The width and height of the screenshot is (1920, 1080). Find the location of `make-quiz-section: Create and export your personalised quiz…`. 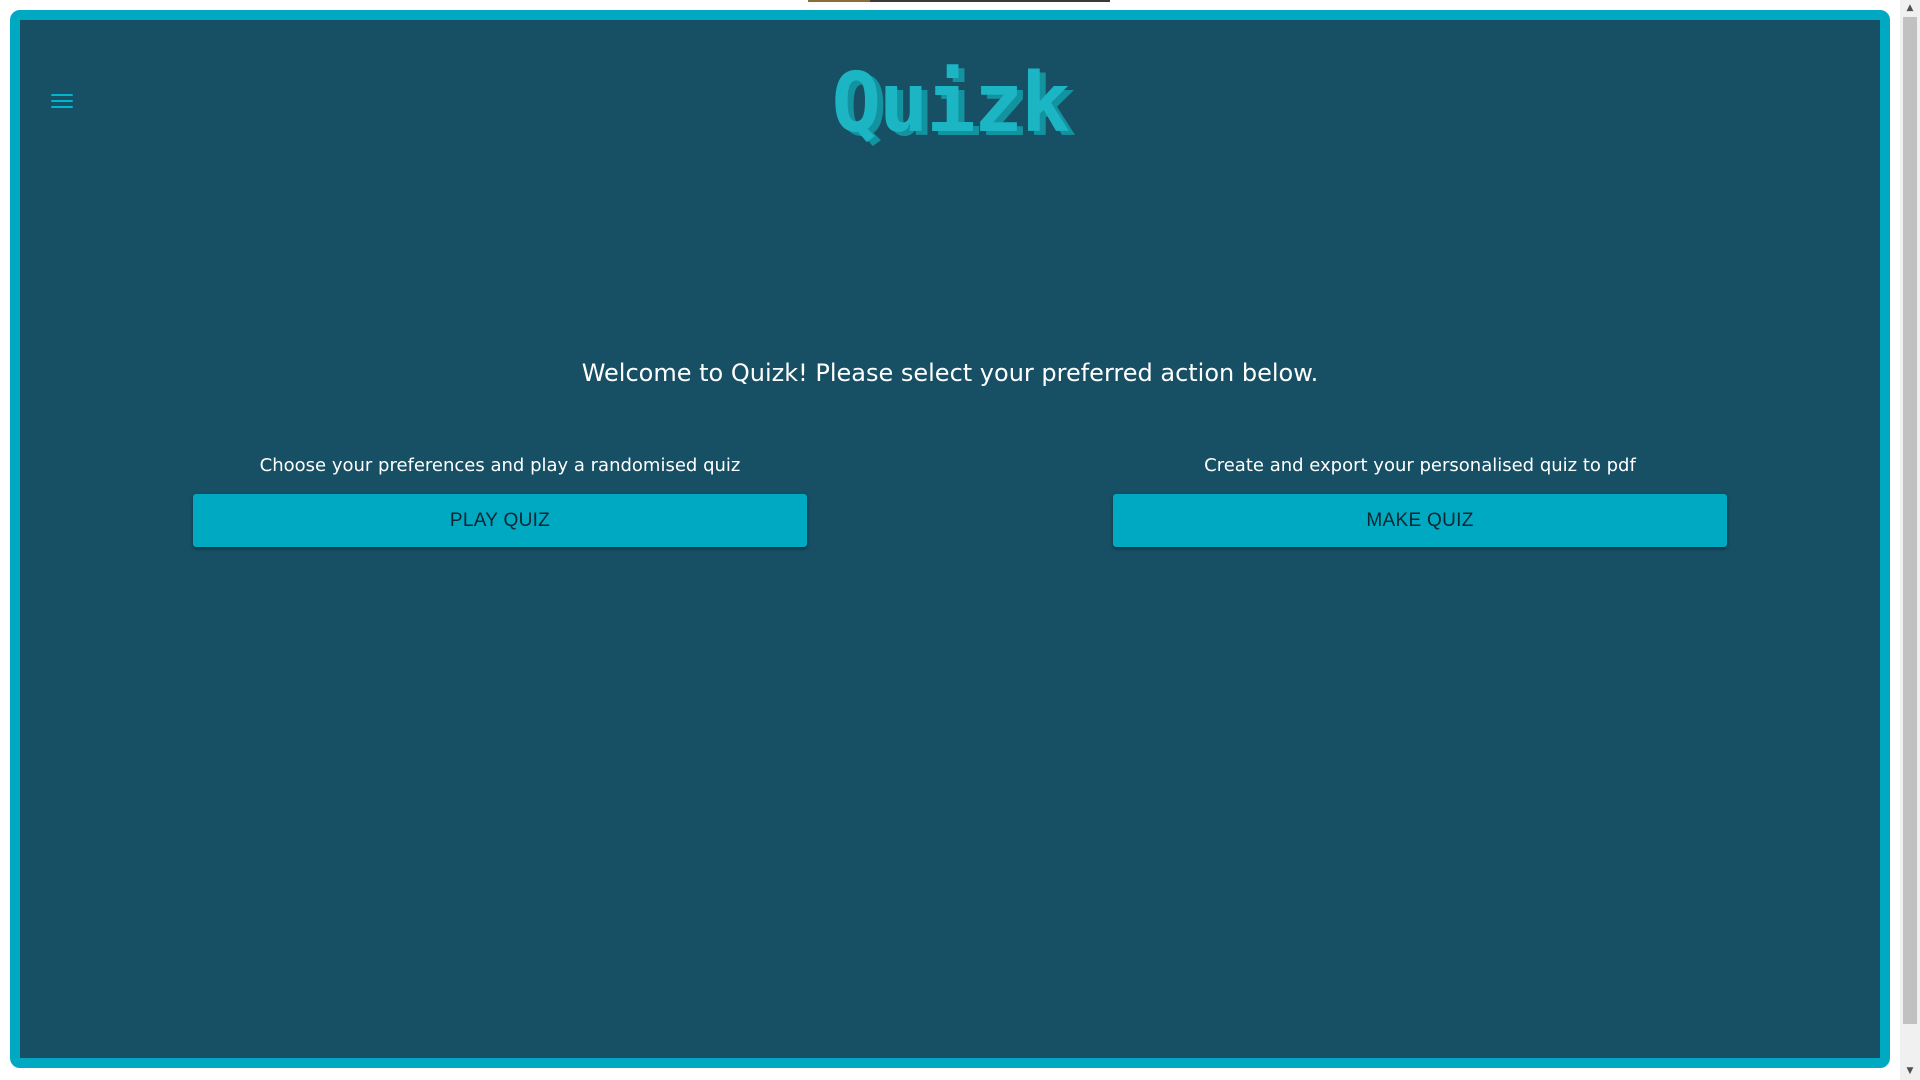

make-quiz-section: Create and export your personalised quiz… is located at coordinates (1420, 497).